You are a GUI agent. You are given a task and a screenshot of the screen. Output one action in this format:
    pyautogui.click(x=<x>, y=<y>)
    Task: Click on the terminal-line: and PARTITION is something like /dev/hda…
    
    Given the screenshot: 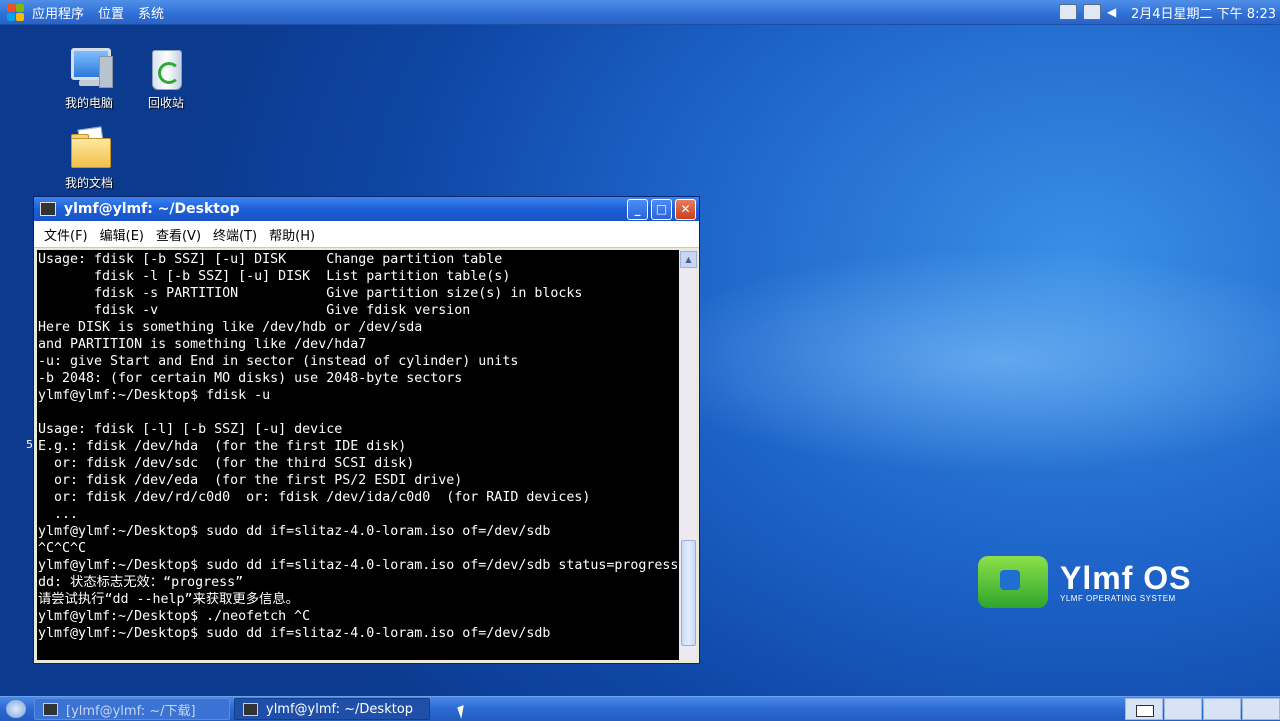 What is the action you would take?
    pyautogui.click(x=202, y=344)
    